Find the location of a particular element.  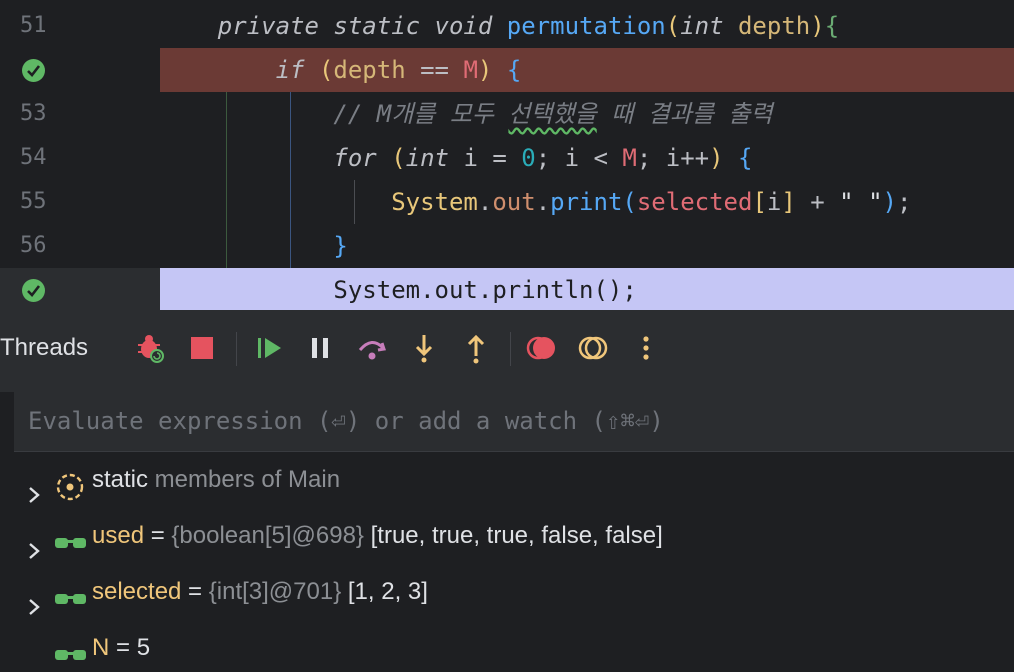

line-number: 53 is located at coordinates (33, 113).